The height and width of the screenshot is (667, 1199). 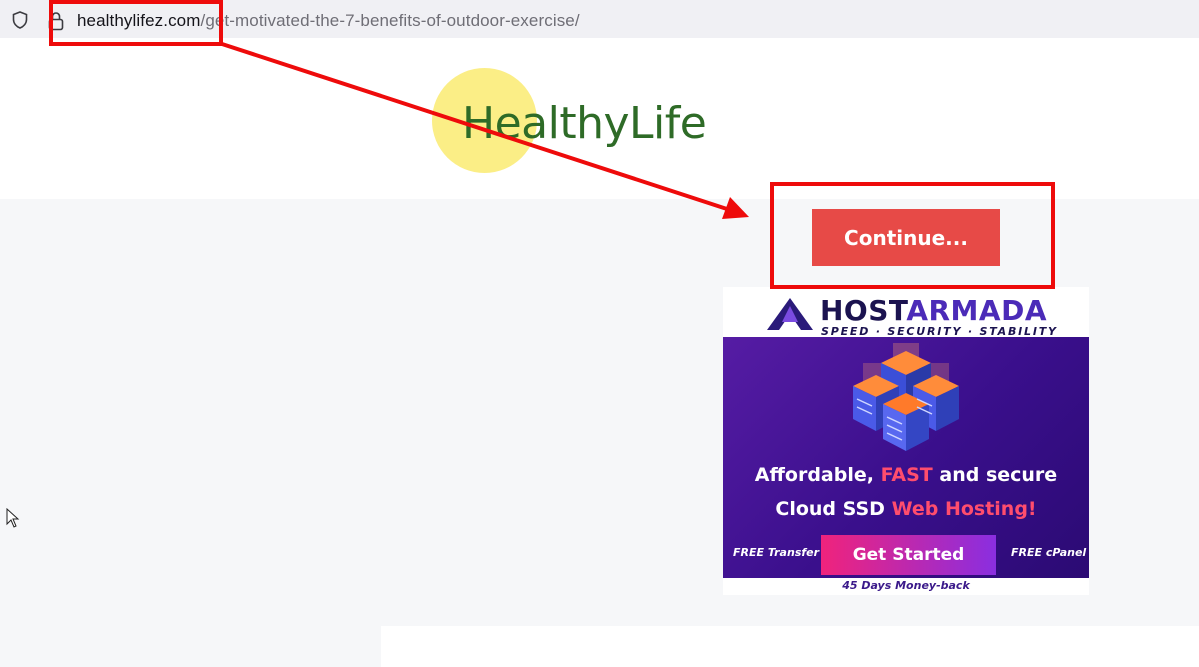 What do you see at coordinates (13, 518) in the screenshot?
I see `mouse-cursor-icon` at bounding box center [13, 518].